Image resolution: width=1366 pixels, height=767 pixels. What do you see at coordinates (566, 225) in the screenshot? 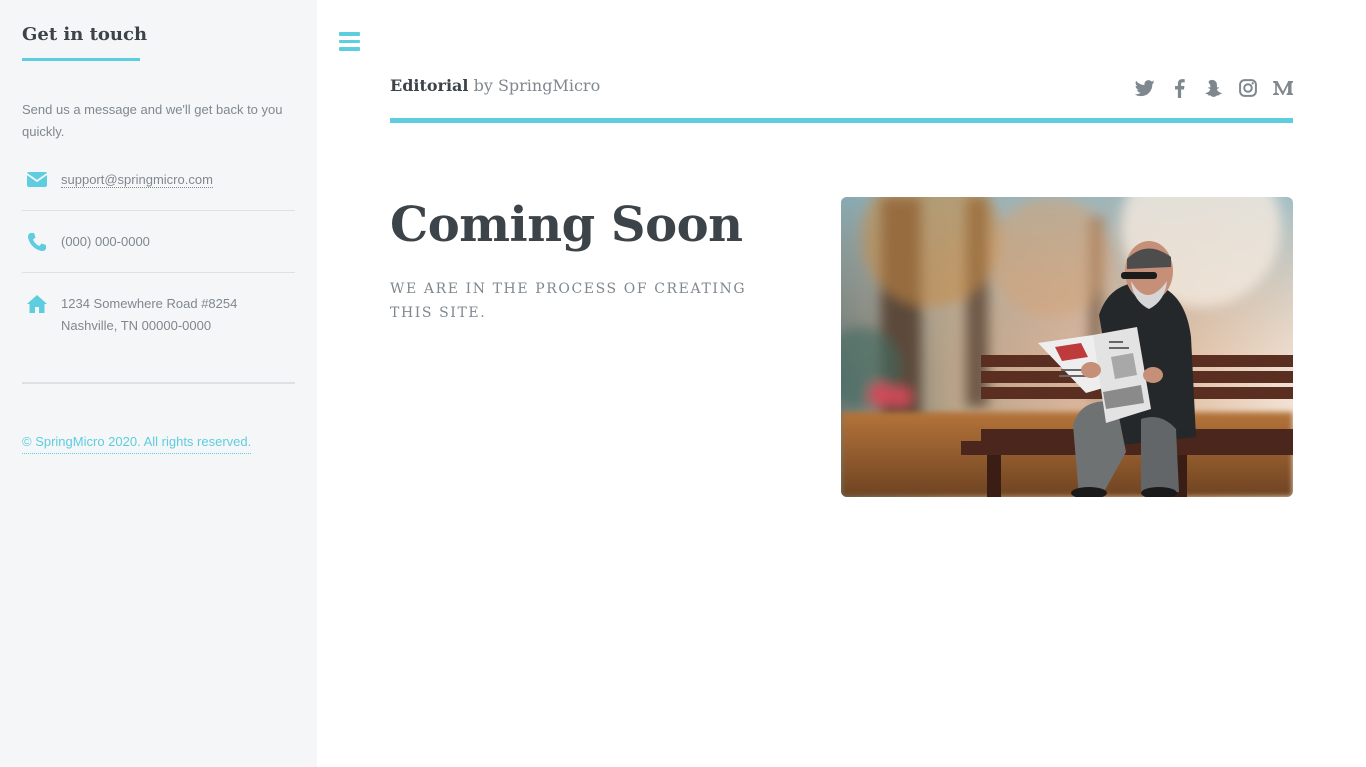
I see `page-title: Coming Soon` at bounding box center [566, 225].